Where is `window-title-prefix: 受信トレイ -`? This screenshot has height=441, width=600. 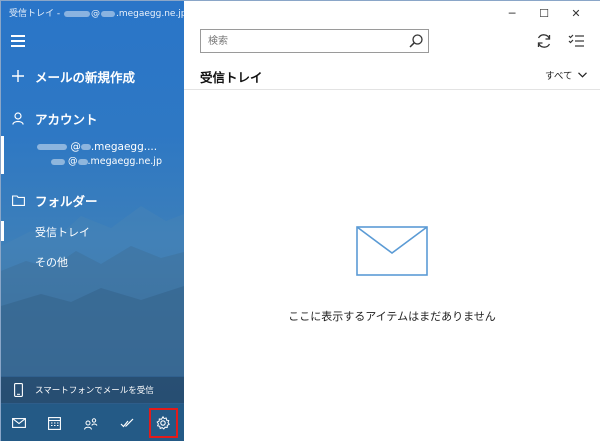 window-title-prefix: 受信トレイ - is located at coordinates (36, 14).